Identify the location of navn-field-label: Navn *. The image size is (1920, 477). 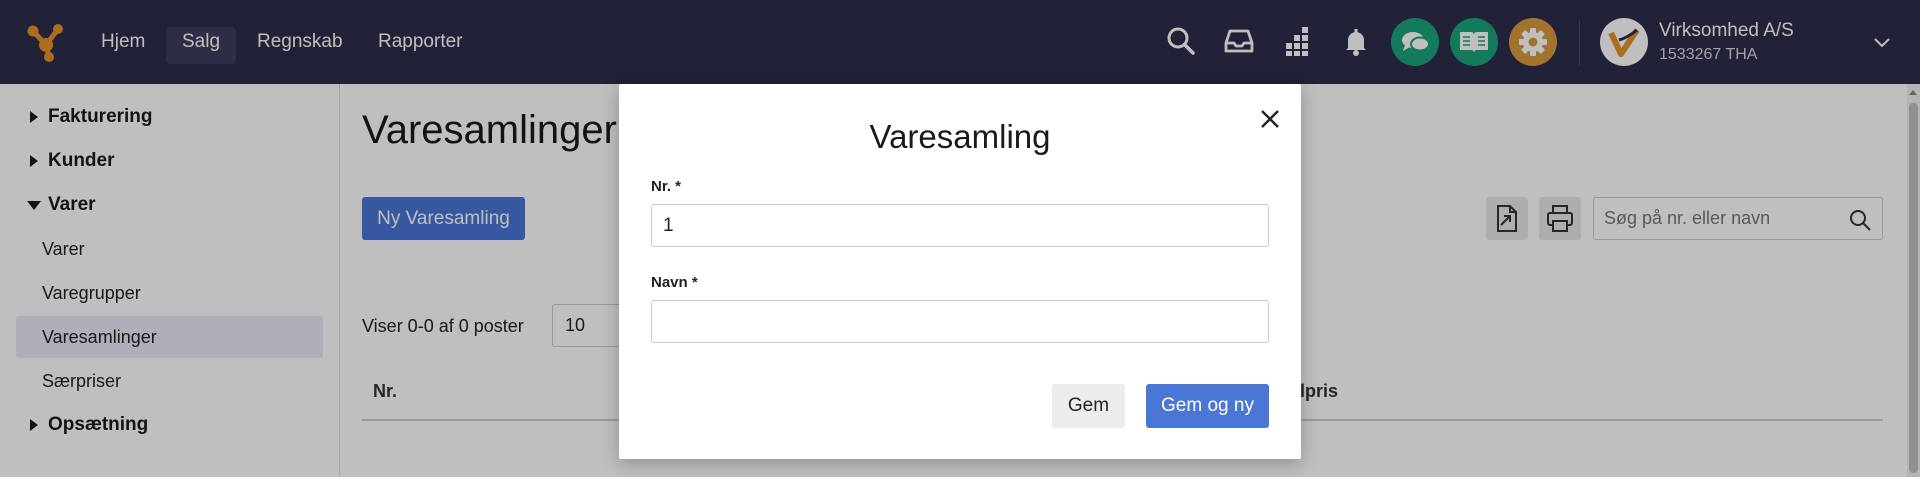
(674, 282).